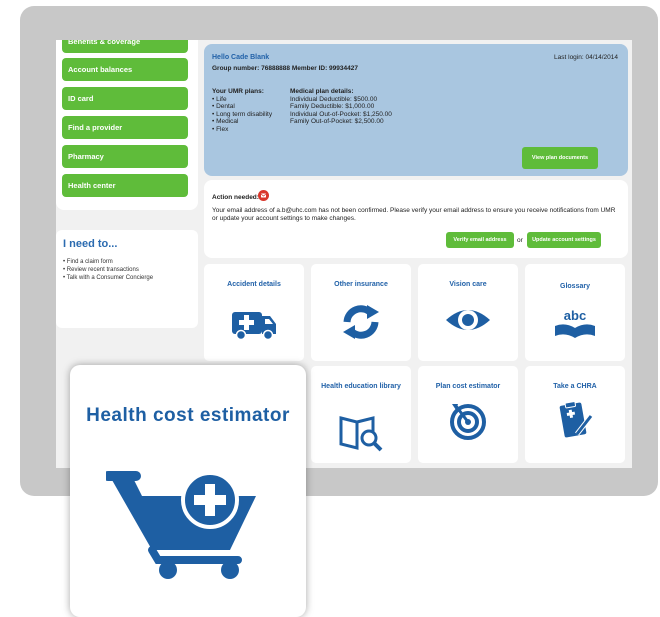 The height and width of the screenshot is (617, 660). Describe the element at coordinates (564, 240) in the screenshot. I see `update-account-settings-button: Update account settings` at that location.